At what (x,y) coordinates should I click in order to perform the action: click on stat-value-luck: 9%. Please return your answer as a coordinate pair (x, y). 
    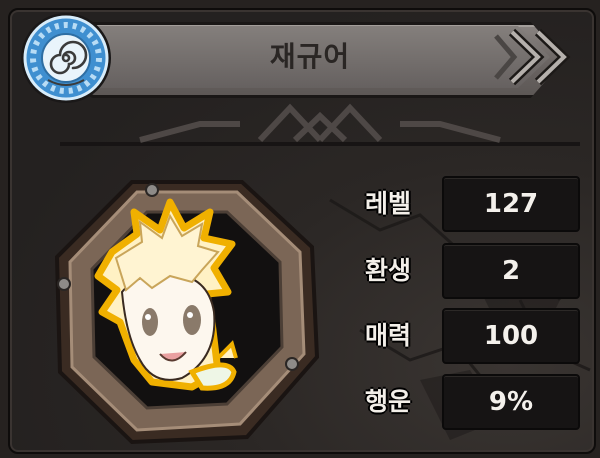
    Looking at the image, I should click on (511, 402).